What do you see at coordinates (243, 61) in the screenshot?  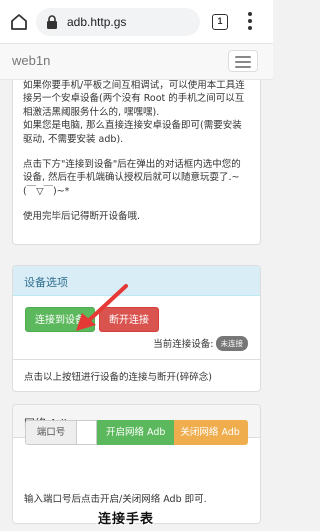 I see `hamburger-menu-icon` at bounding box center [243, 61].